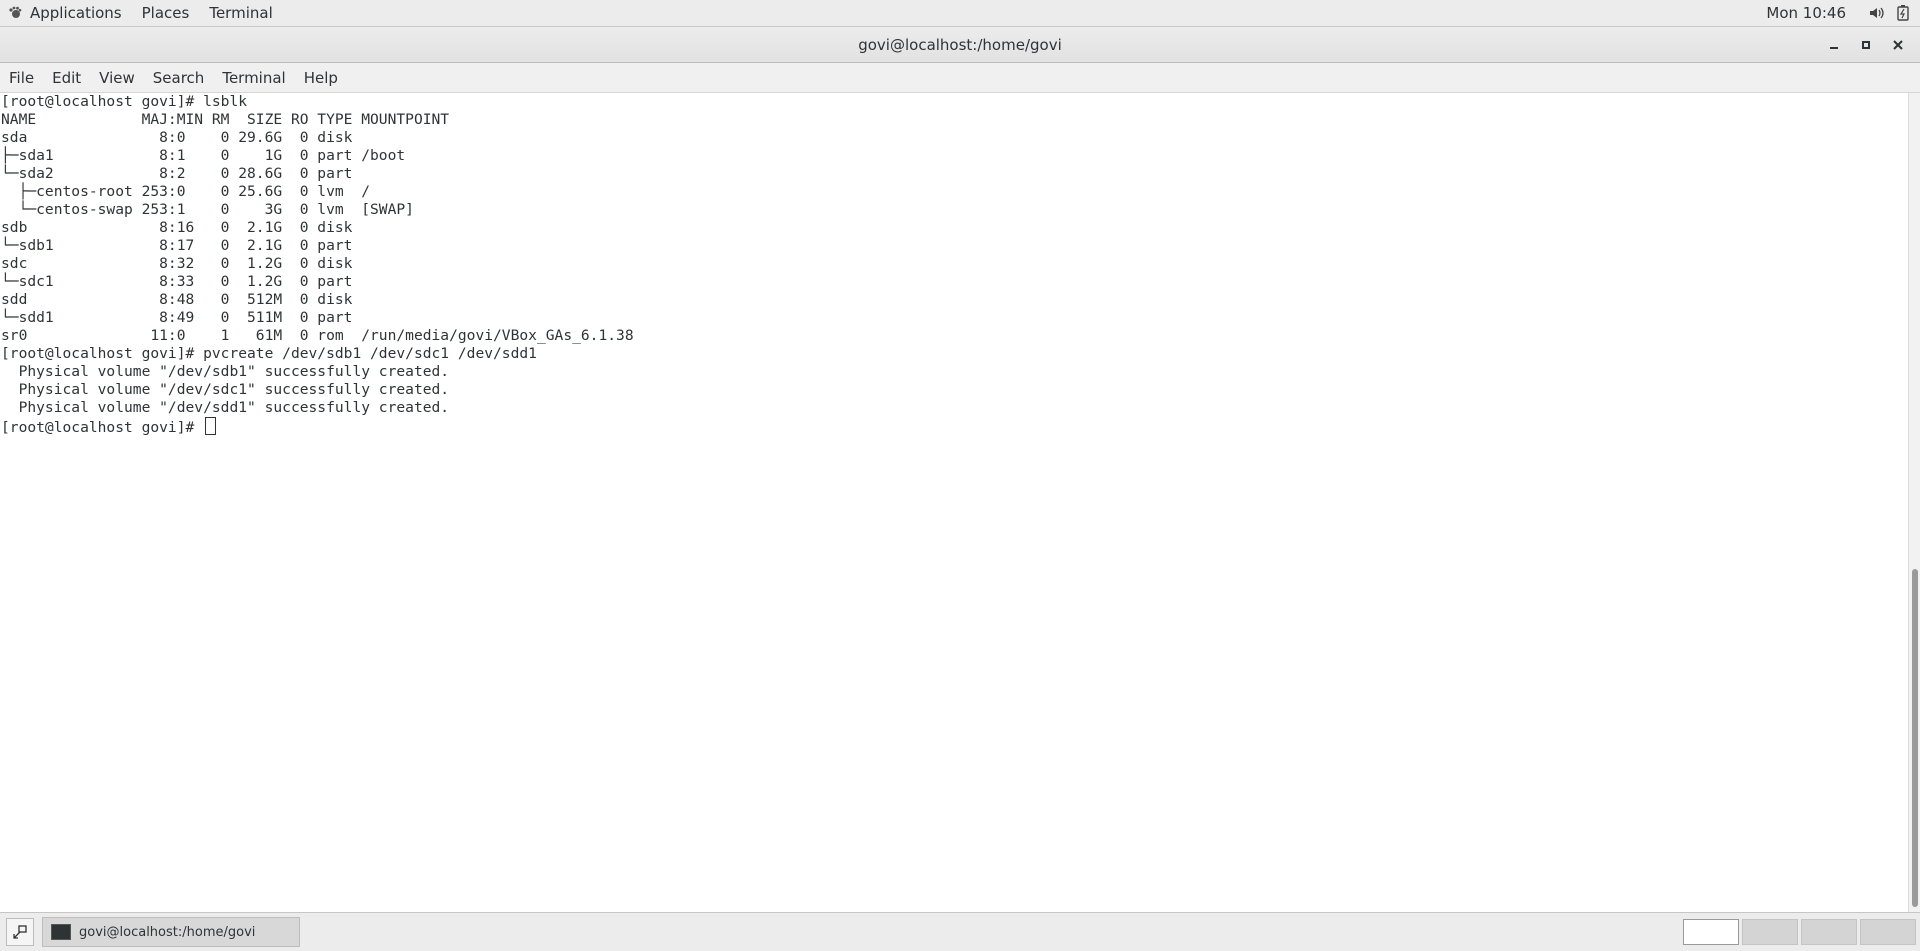 This screenshot has width=1920, height=951. I want to click on maximize-icon, so click(1866, 44).